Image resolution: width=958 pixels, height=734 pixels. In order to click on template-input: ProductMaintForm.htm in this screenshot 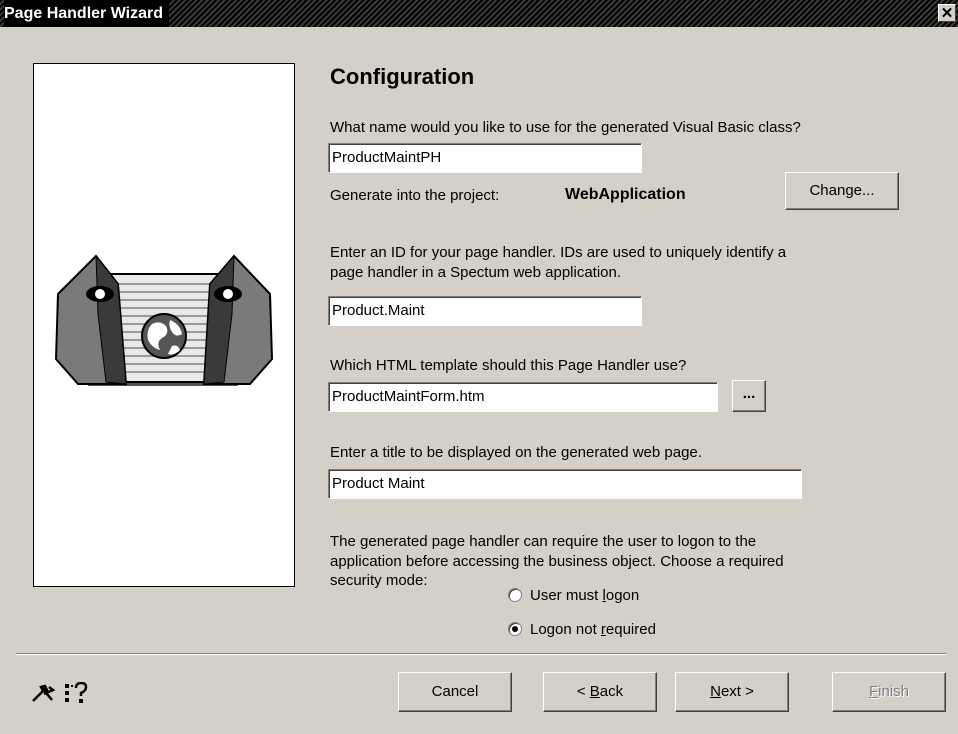, I will do `click(523, 397)`.